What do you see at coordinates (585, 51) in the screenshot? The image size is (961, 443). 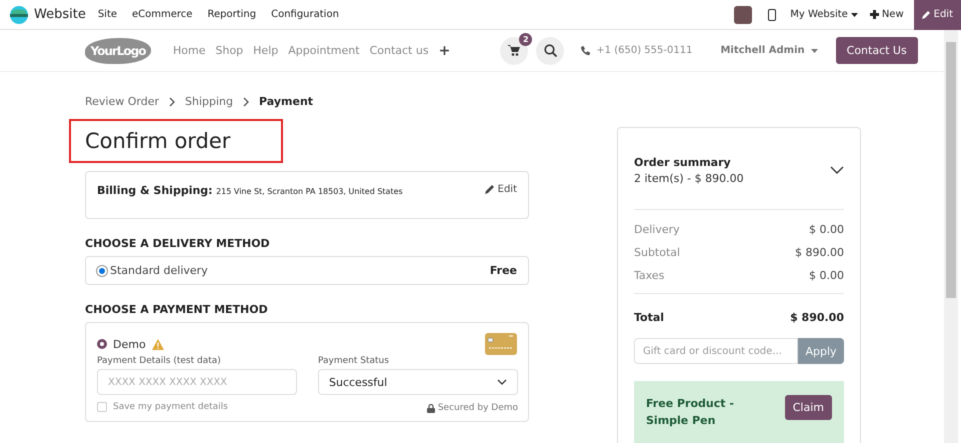 I see `phone-icon` at bounding box center [585, 51].